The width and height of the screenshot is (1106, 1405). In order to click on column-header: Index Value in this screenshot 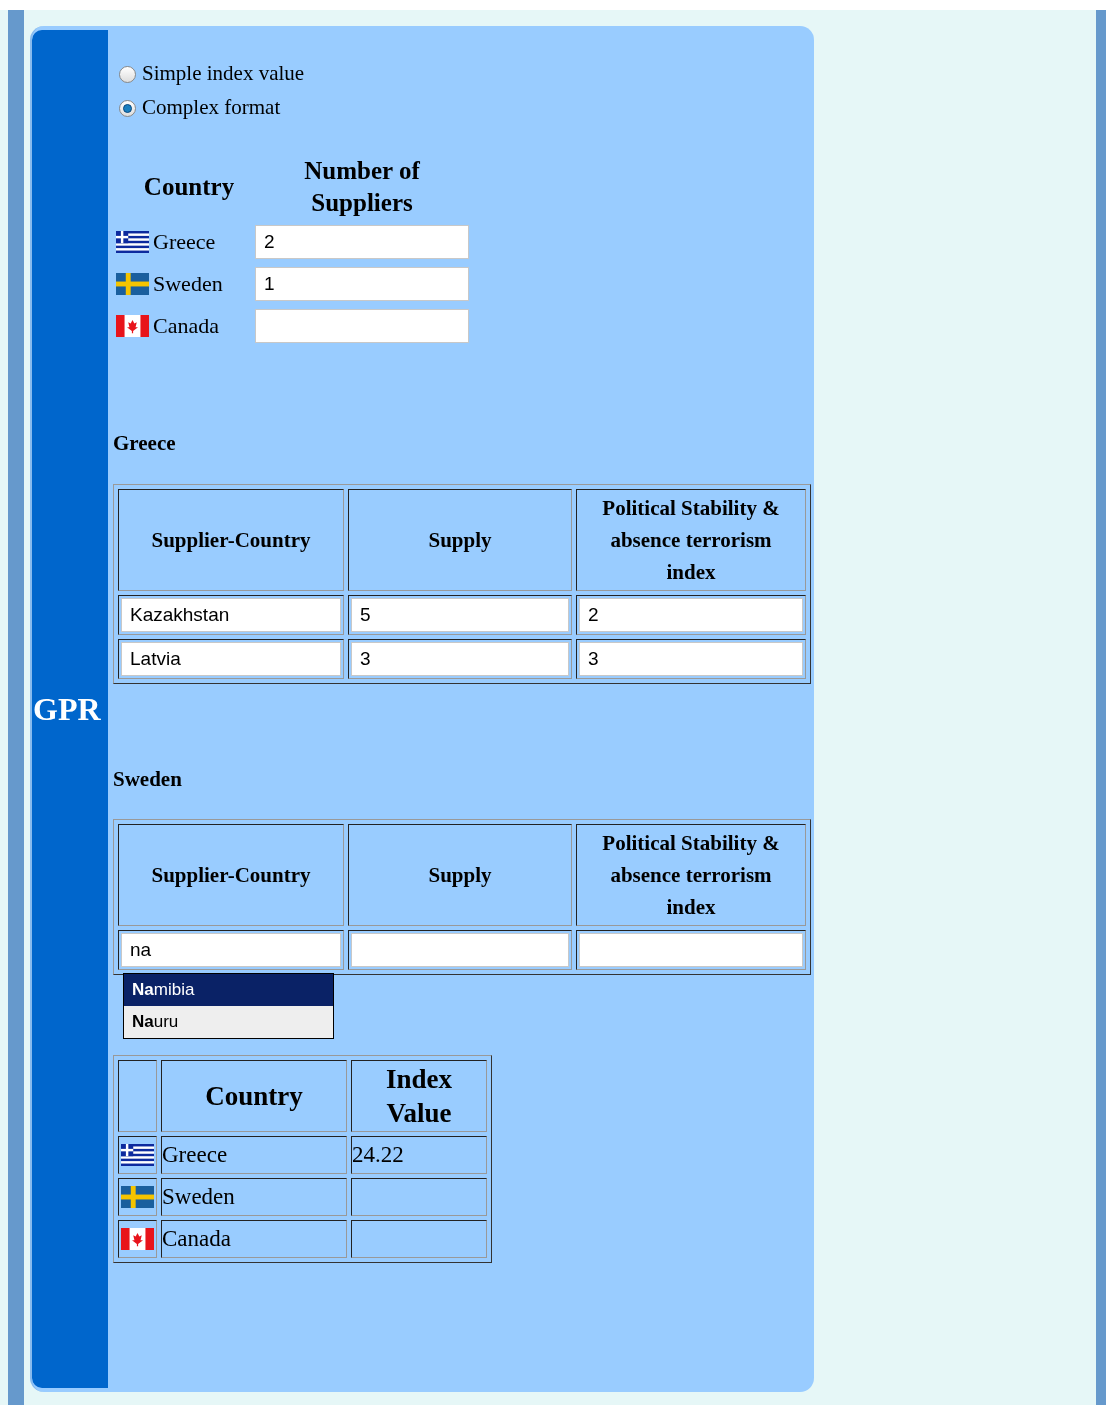, I will do `click(419, 1096)`.